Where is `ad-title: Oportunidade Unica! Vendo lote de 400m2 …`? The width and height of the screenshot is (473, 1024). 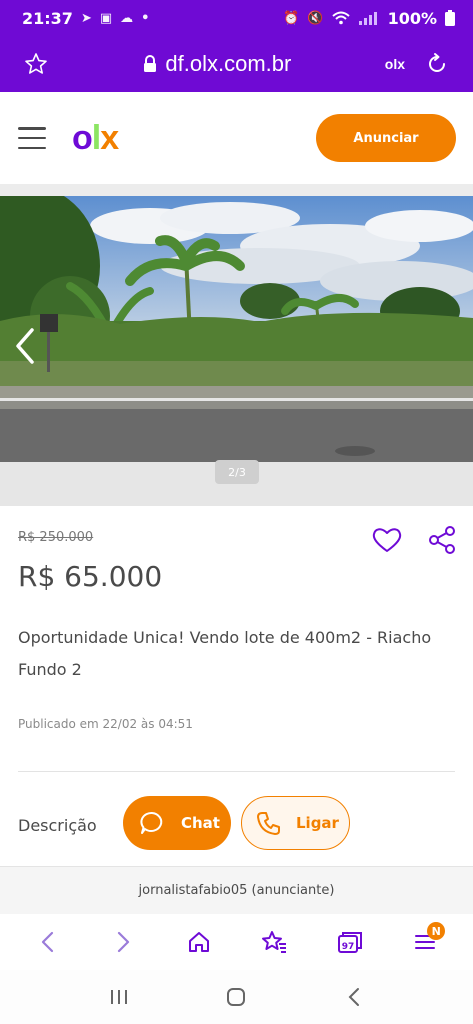 ad-title: Oportunidade Unica! Vendo lote de 400m2 … is located at coordinates (225, 653).